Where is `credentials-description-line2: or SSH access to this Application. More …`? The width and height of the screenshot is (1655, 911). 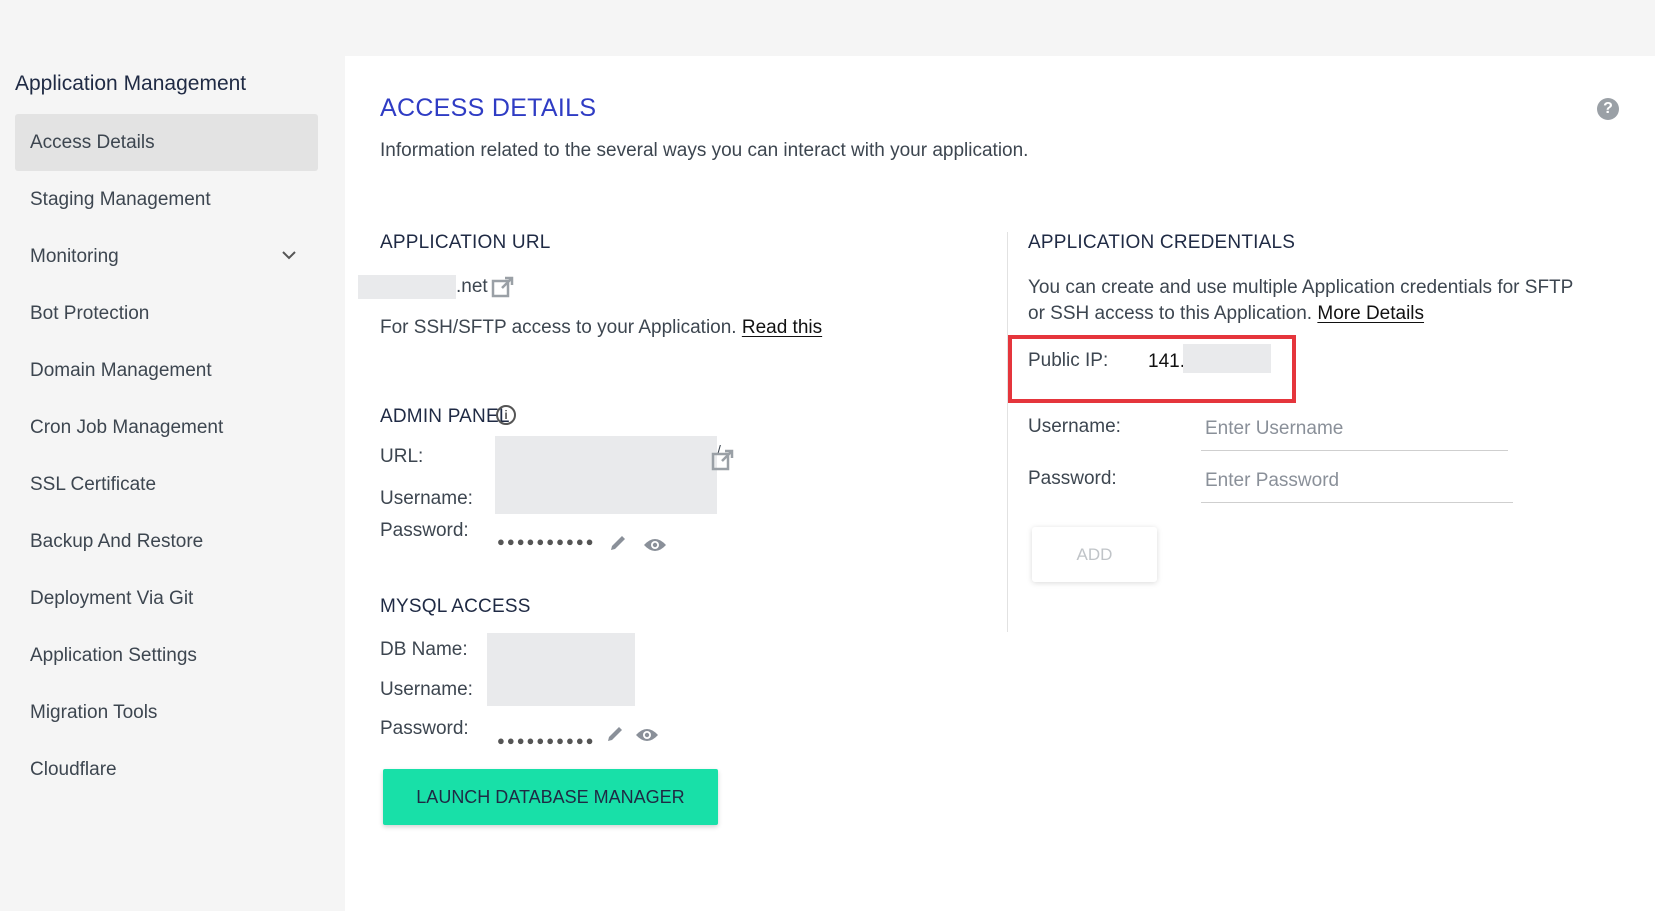
credentials-description-line2: or SSH access to this Application. More … is located at coordinates (1226, 314).